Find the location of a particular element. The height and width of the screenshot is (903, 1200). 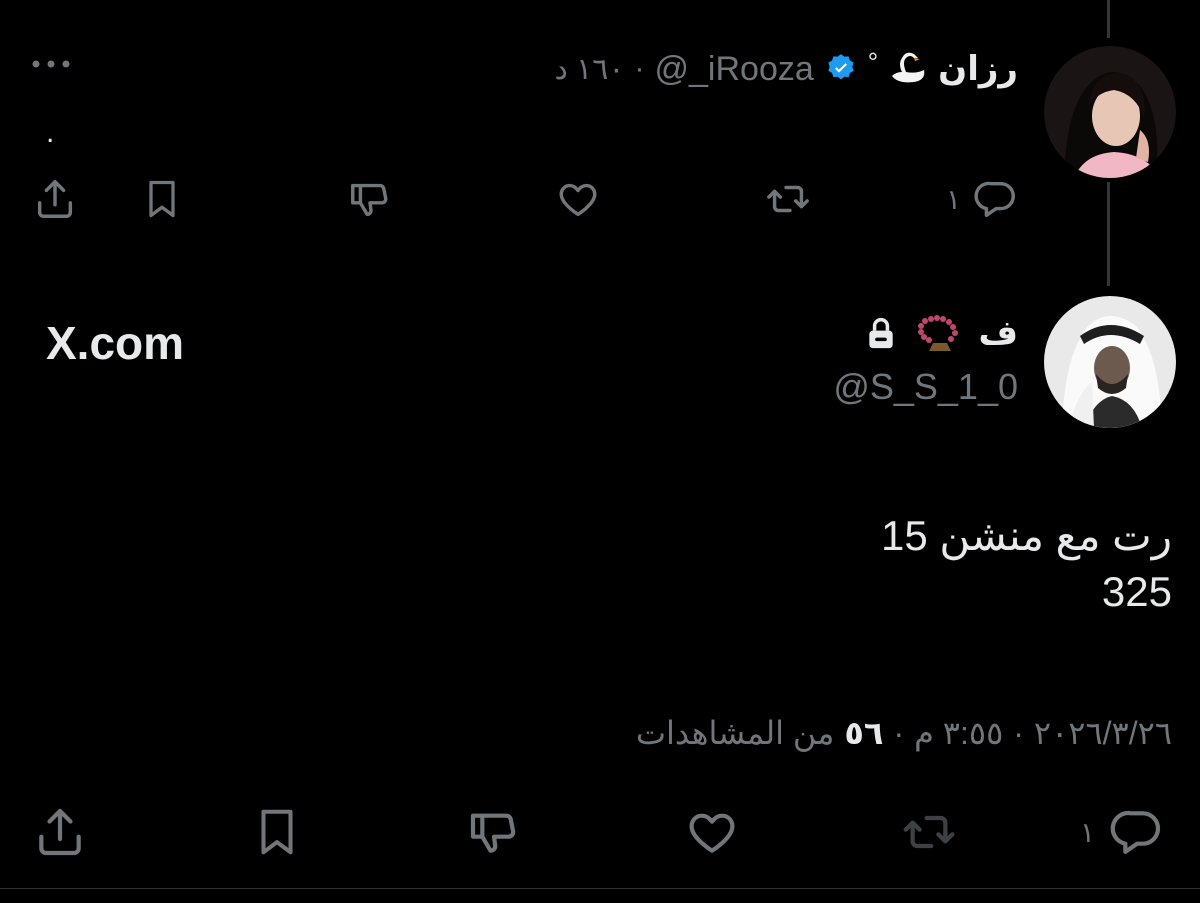

user-handle: @S_S_1_0 is located at coordinates (925, 387).